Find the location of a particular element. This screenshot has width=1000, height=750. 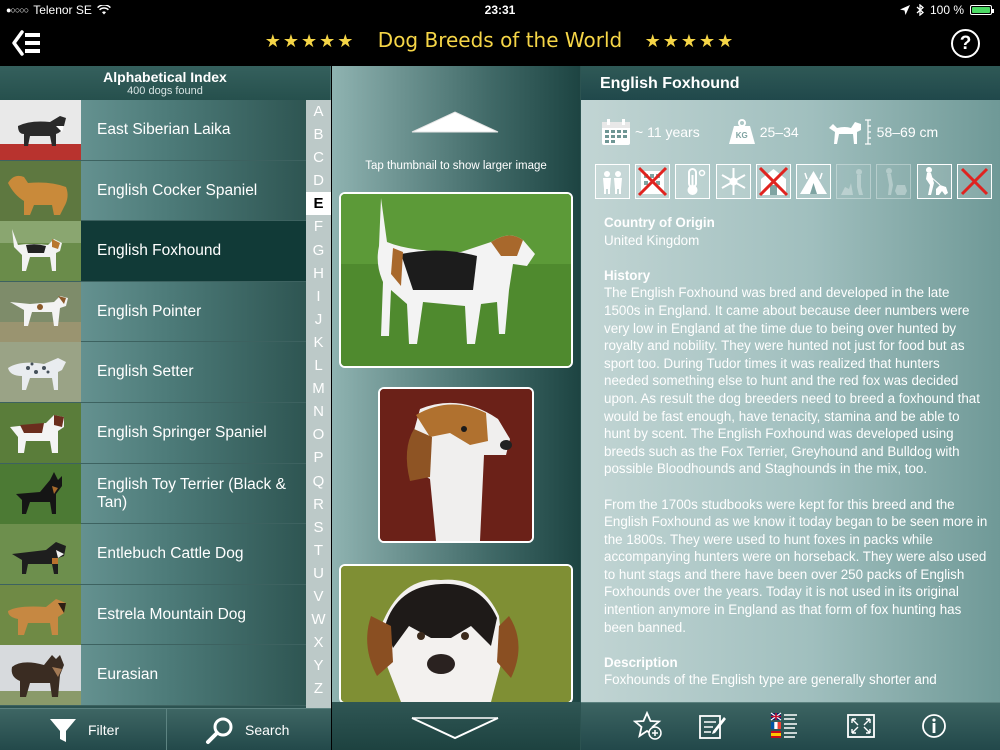

index-letter: Z is located at coordinates (318, 688).